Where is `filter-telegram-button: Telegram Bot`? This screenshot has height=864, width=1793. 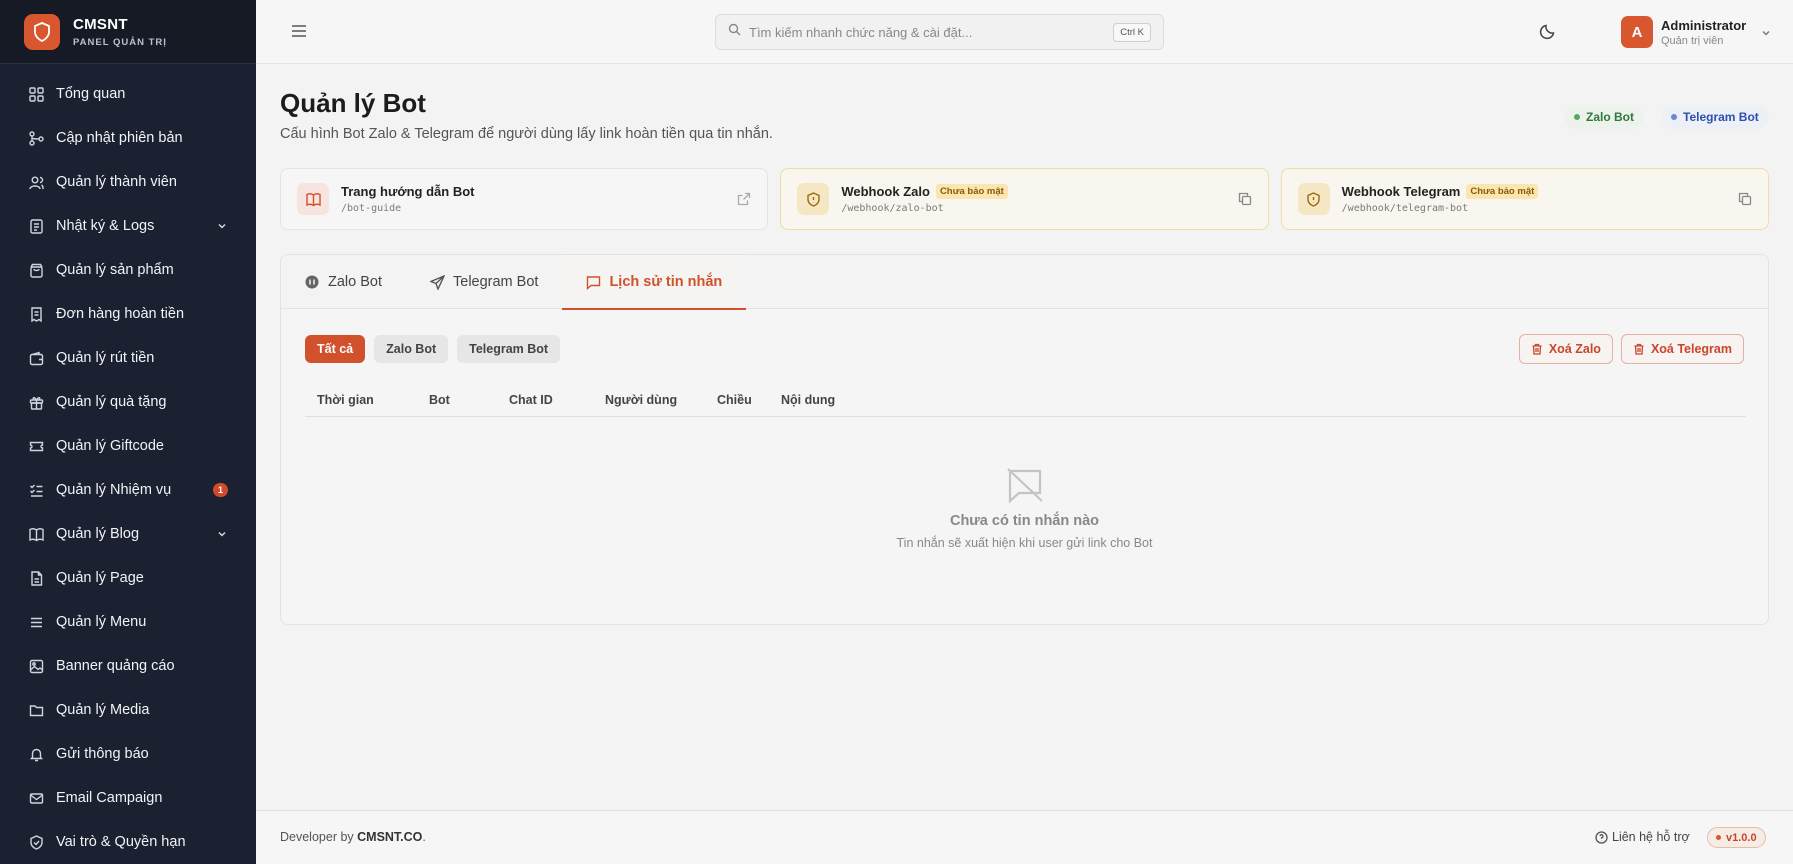 filter-telegram-button: Telegram Bot is located at coordinates (509, 349).